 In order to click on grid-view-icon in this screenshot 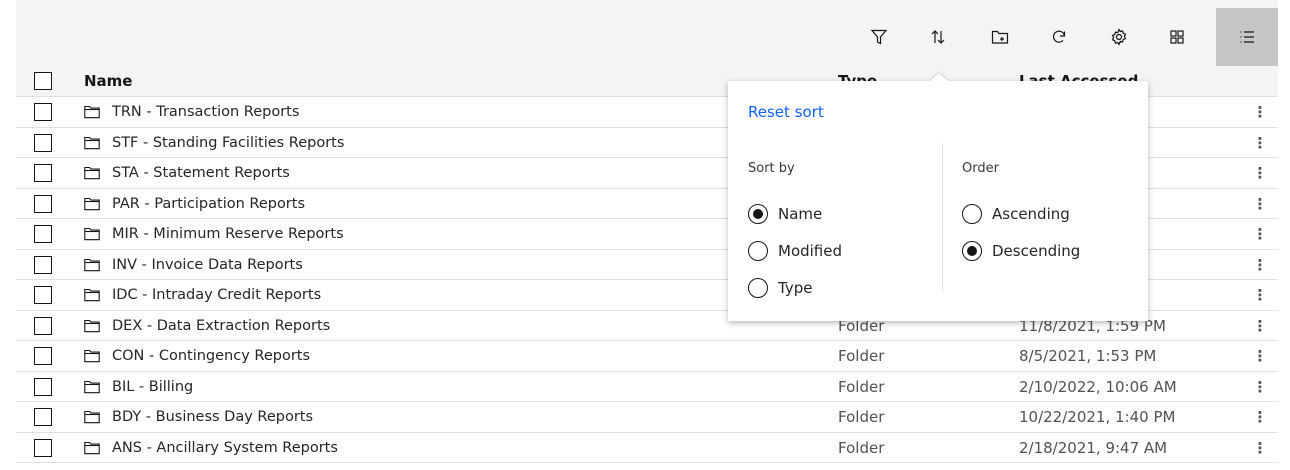, I will do `click(1177, 37)`.